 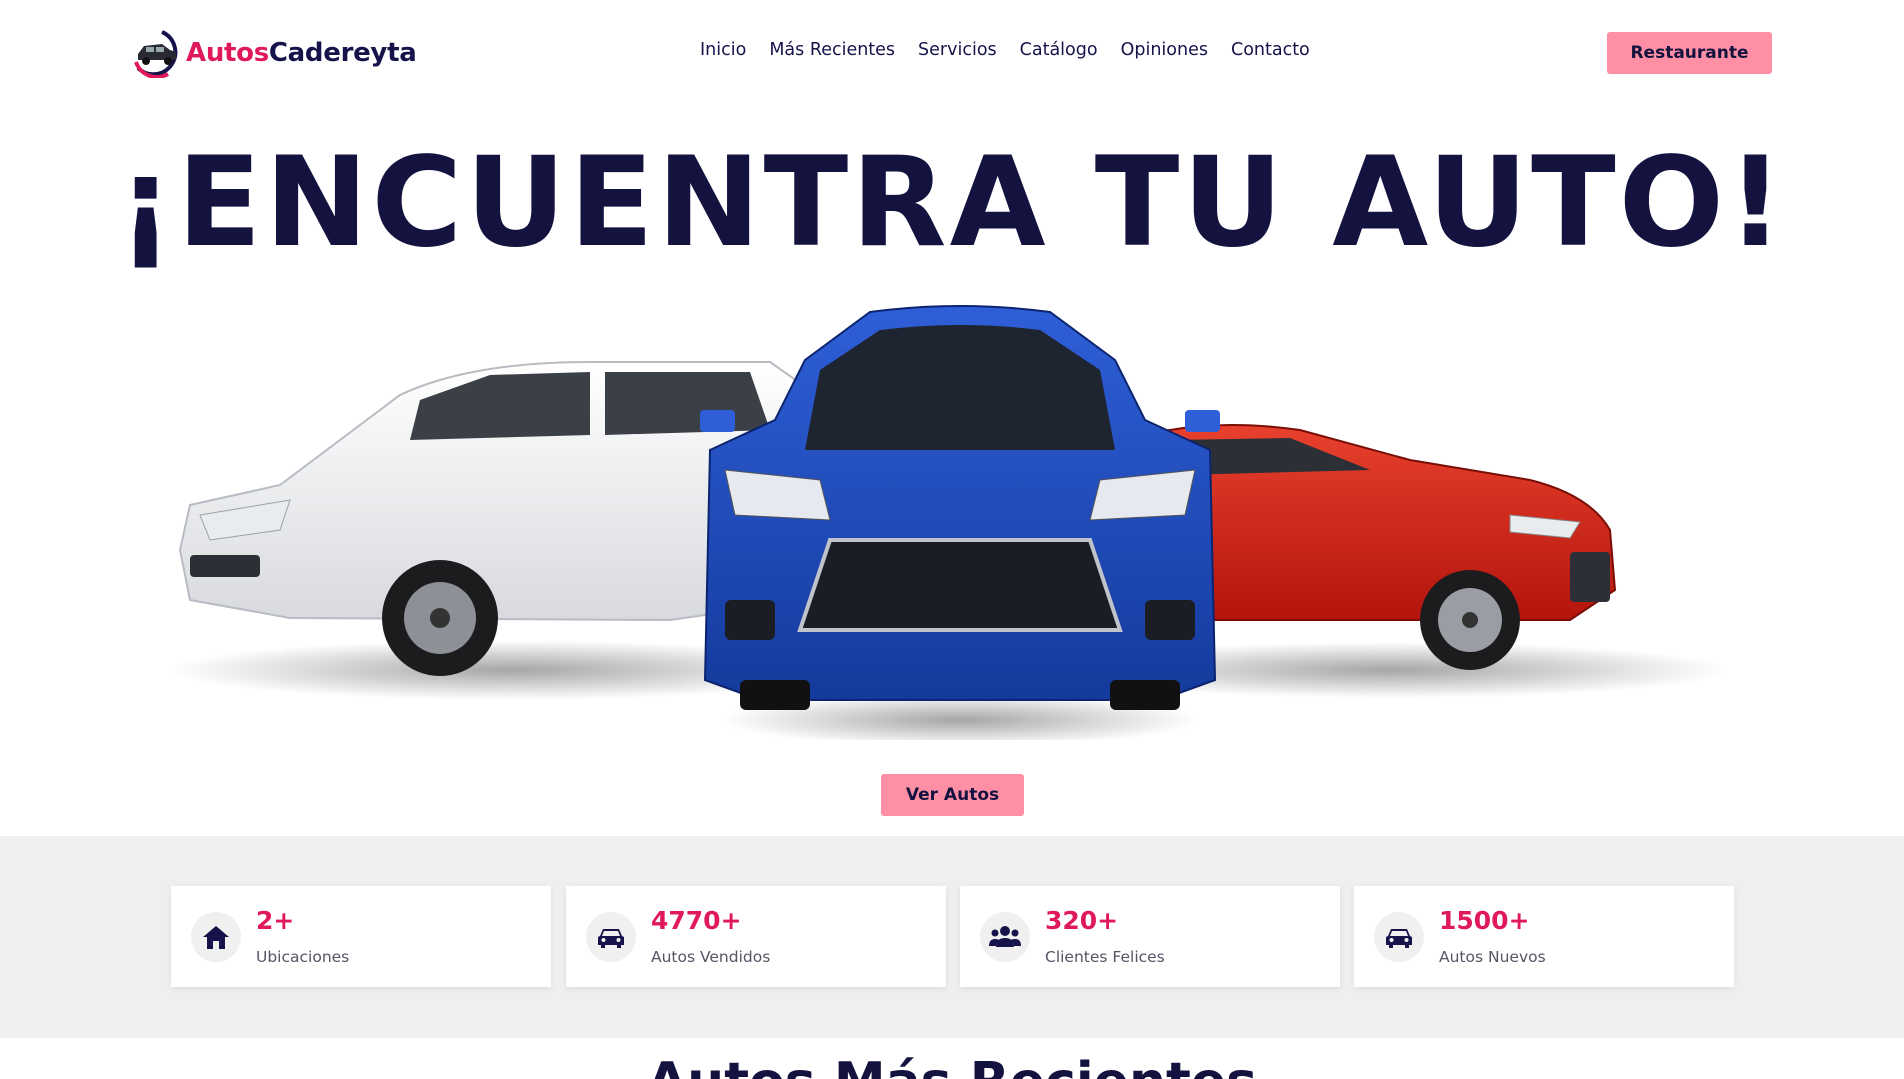 I want to click on home-icon, so click(x=216, y=937).